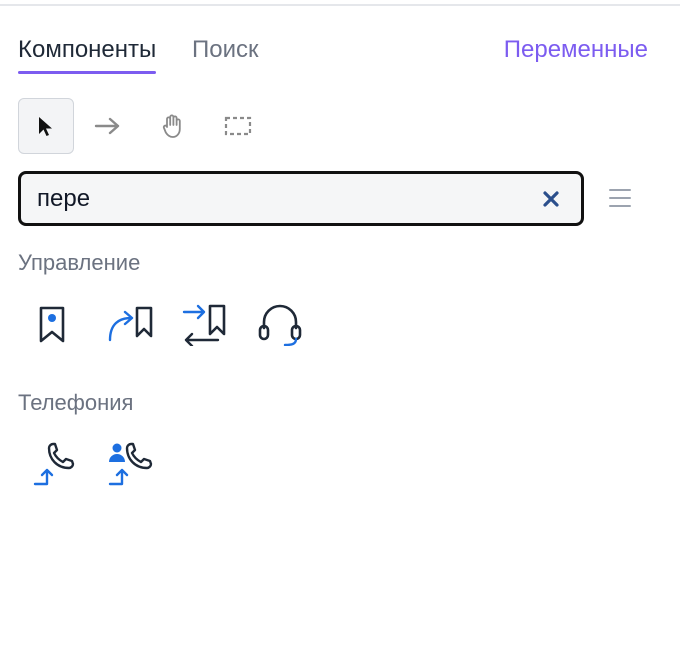 This screenshot has width=680, height=660. I want to click on component-redirect-bookmark, so click(130, 324).